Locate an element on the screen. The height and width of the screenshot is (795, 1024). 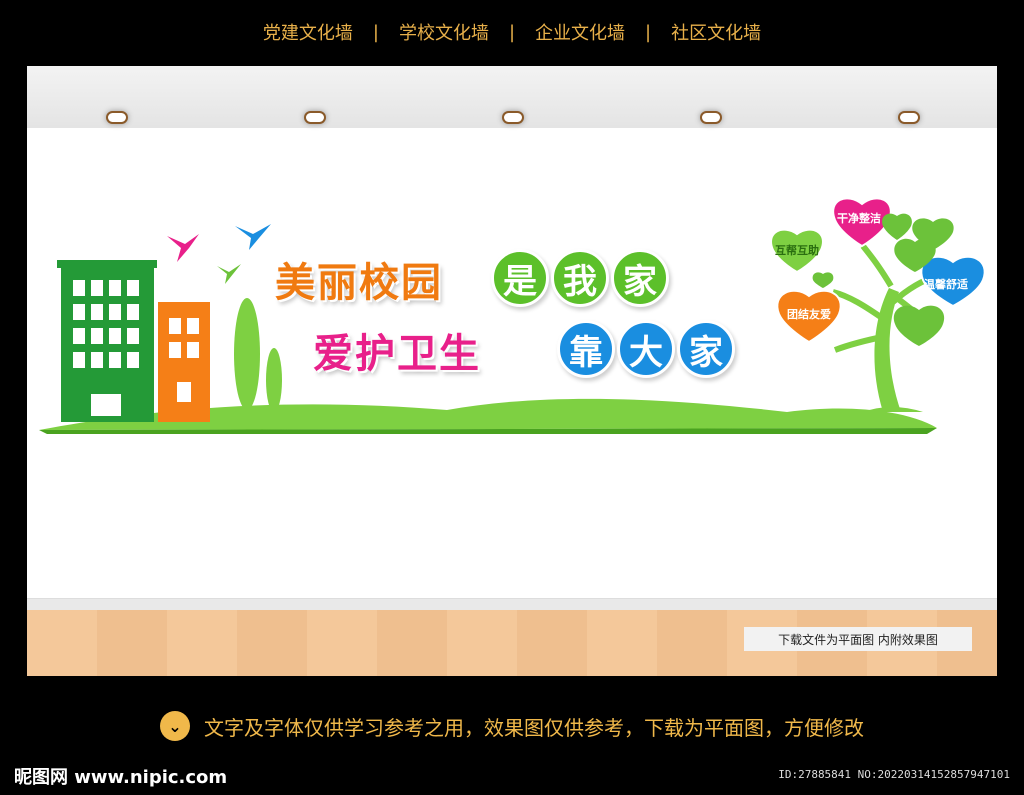
slogan-circle-char: 是 is located at coordinates (520, 278).